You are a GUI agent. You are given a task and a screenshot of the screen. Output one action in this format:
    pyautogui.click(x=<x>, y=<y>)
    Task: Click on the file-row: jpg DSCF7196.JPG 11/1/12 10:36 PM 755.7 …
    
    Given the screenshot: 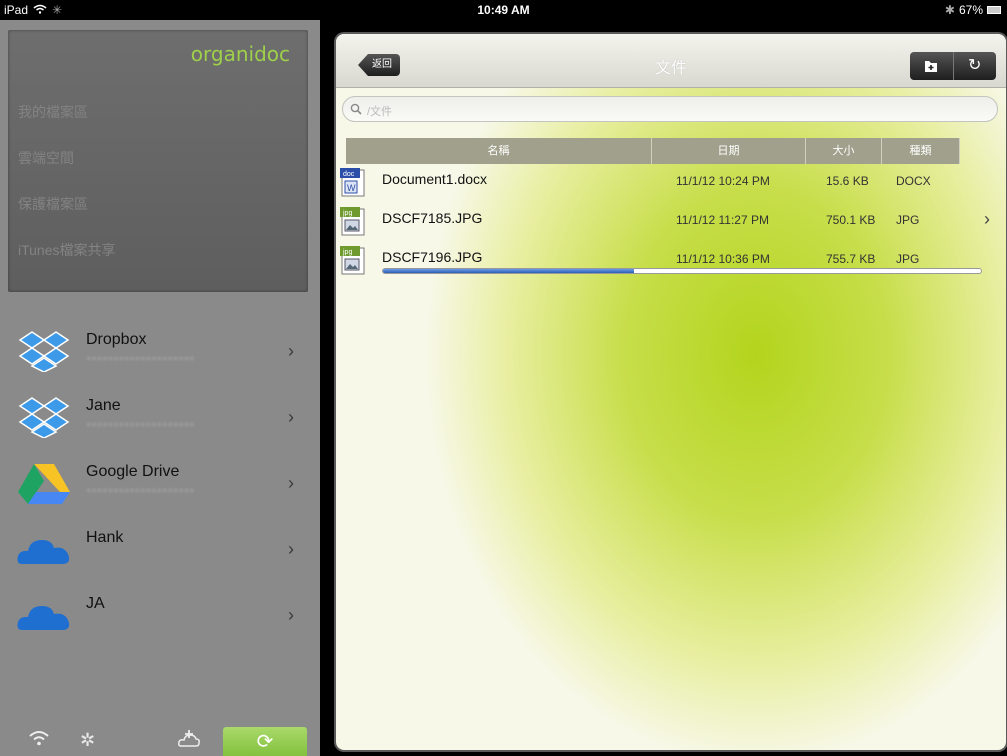 What is the action you would take?
    pyautogui.click(x=671, y=265)
    